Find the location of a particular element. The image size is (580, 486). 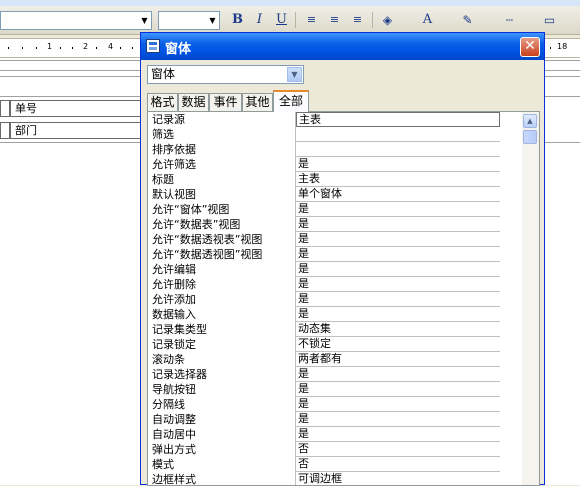

property-row: 导航按钮 是 is located at coordinates (335, 389).